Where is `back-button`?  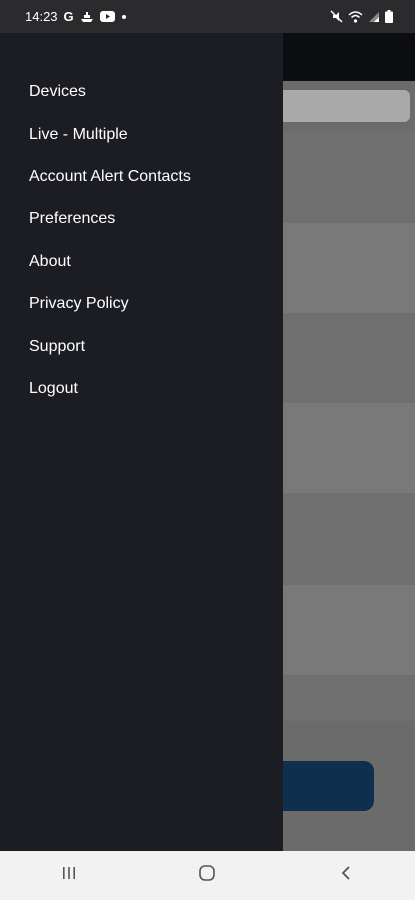
back-button is located at coordinates (346, 876).